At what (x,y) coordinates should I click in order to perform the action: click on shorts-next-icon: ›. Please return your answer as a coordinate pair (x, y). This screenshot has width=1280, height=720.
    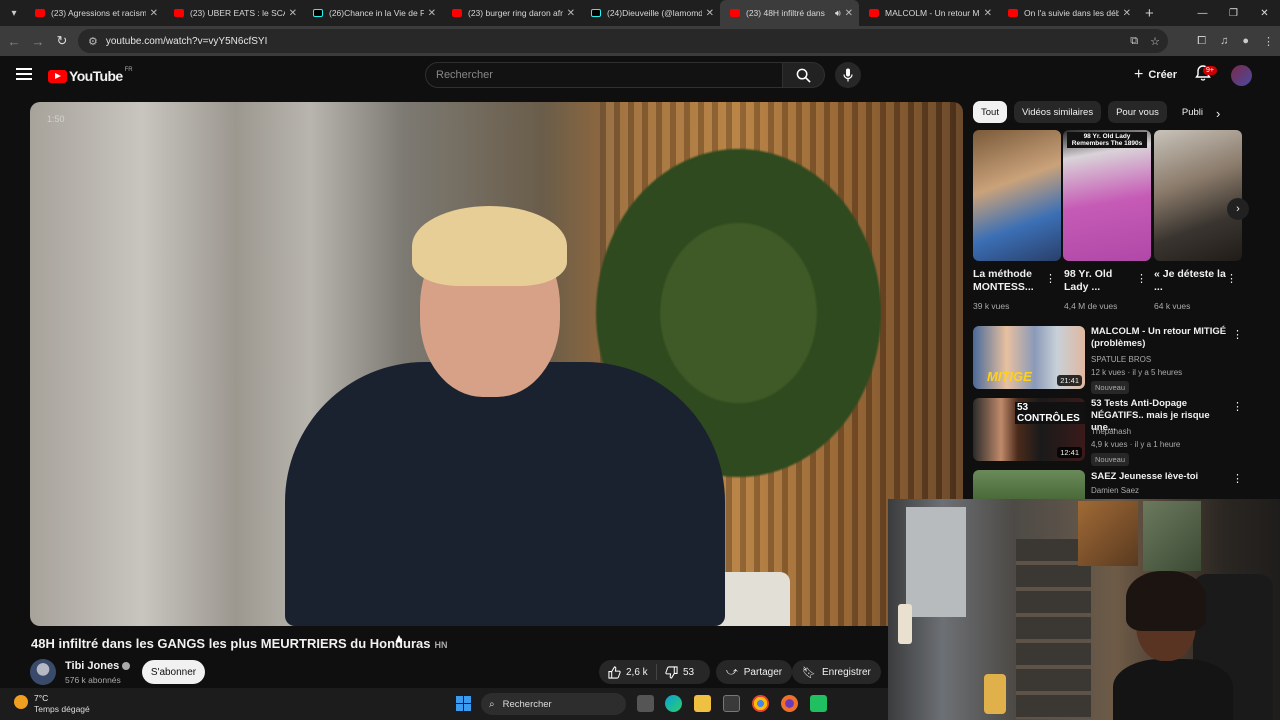
    Looking at the image, I should click on (1238, 209).